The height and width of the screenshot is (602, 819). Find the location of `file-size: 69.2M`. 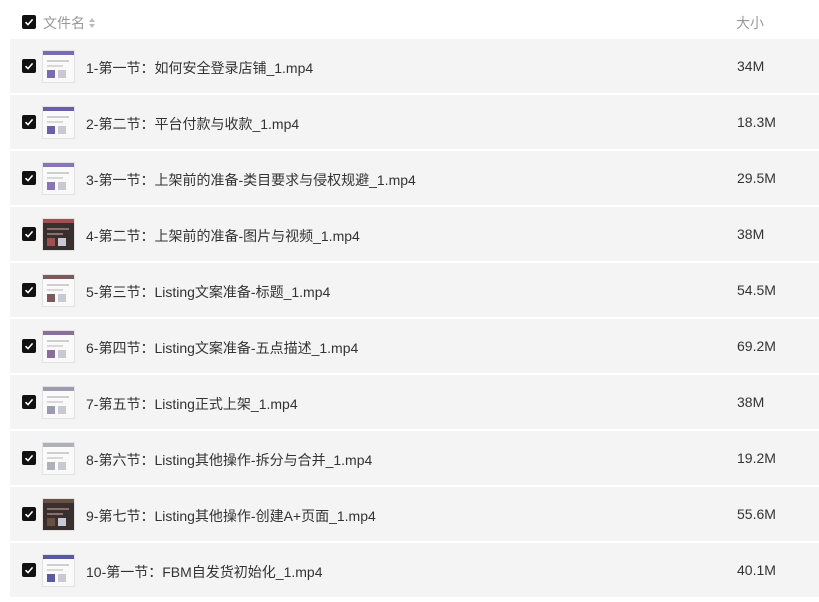

file-size: 69.2M is located at coordinates (756, 346).